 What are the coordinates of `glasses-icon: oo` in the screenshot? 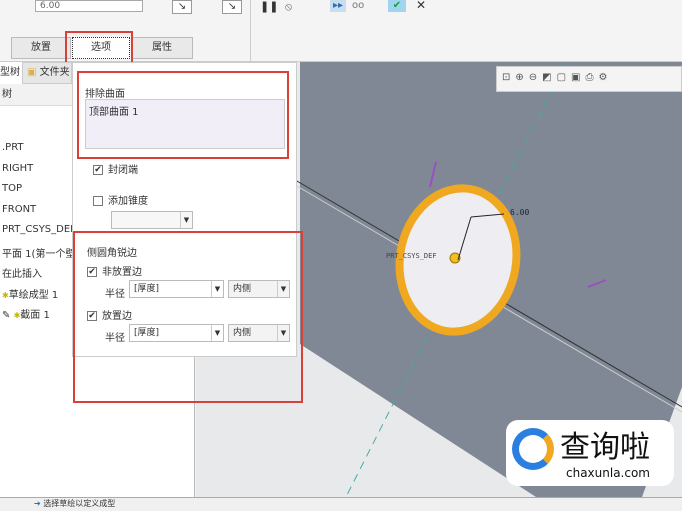 It's located at (358, 5).